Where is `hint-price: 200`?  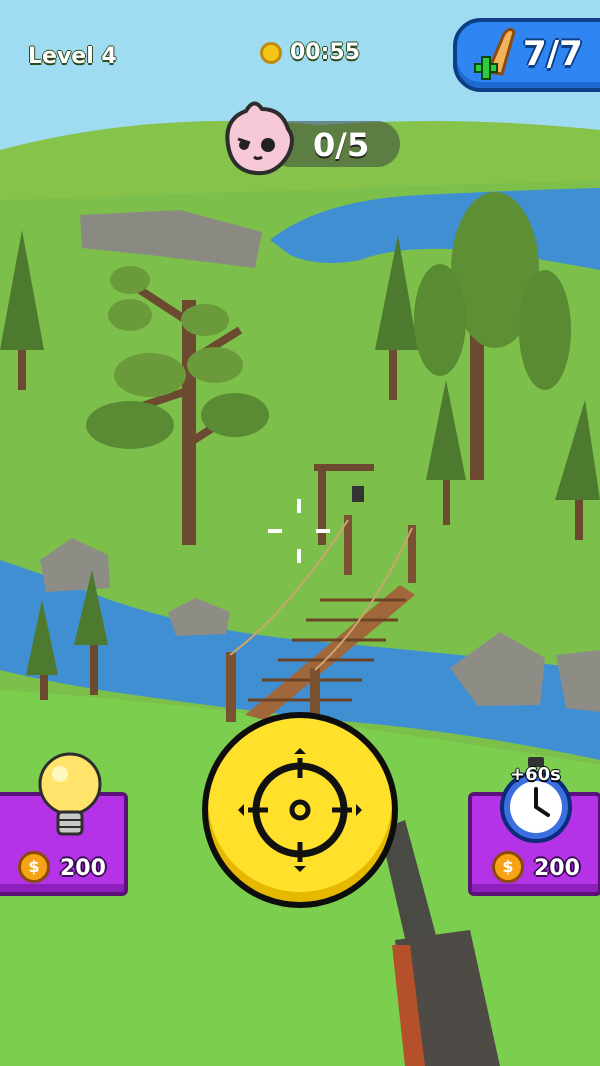
hint-price: 200 is located at coordinates (83, 868).